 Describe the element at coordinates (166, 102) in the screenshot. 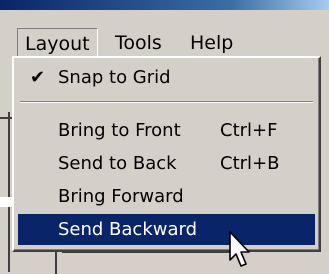

I see `menu-separator` at that location.